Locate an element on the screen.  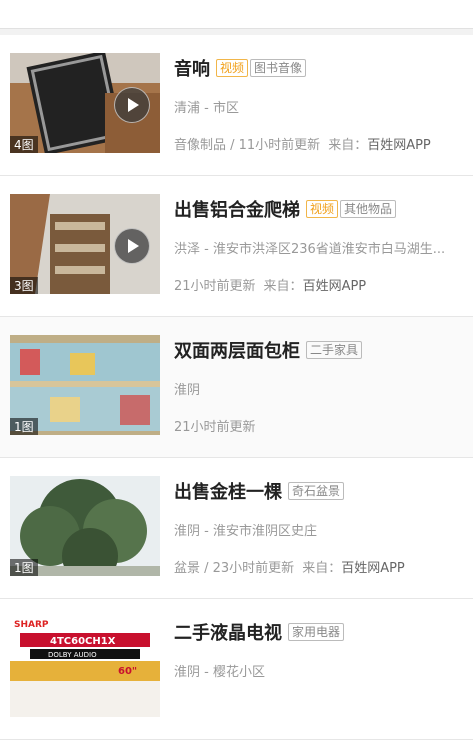
category-tag: 图书音像 is located at coordinates (278, 68).